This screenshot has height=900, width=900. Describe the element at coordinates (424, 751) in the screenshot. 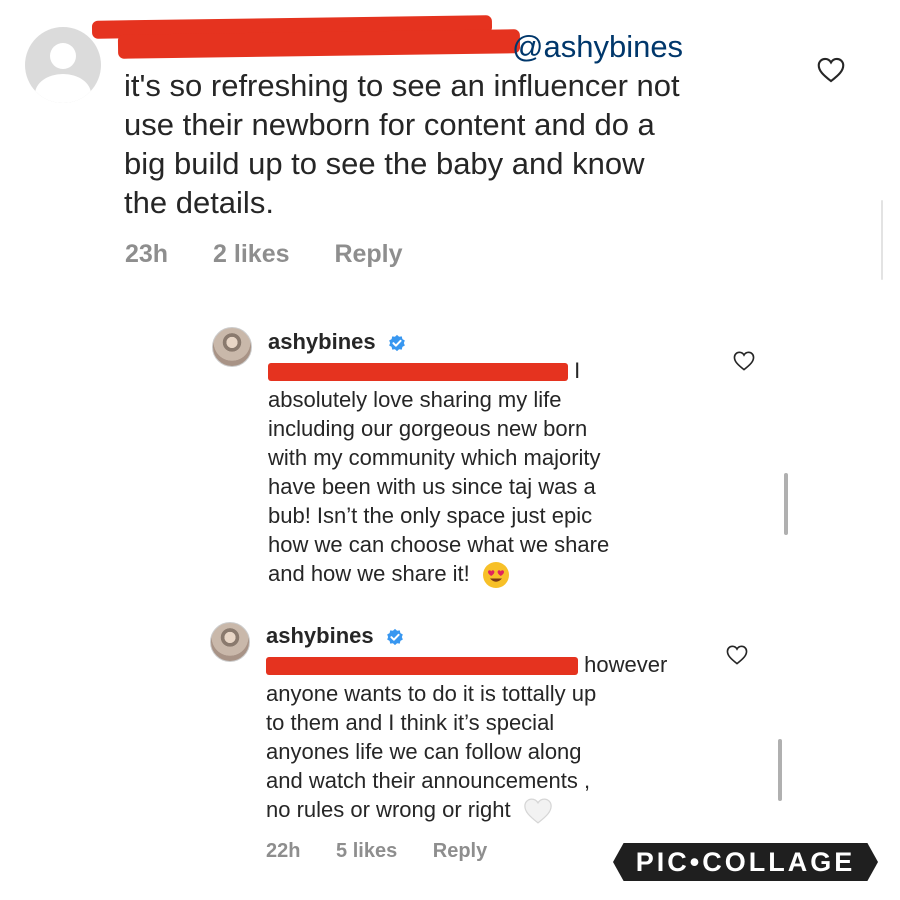

I see `reply-text-line: anyones life we can follow along` at that location.